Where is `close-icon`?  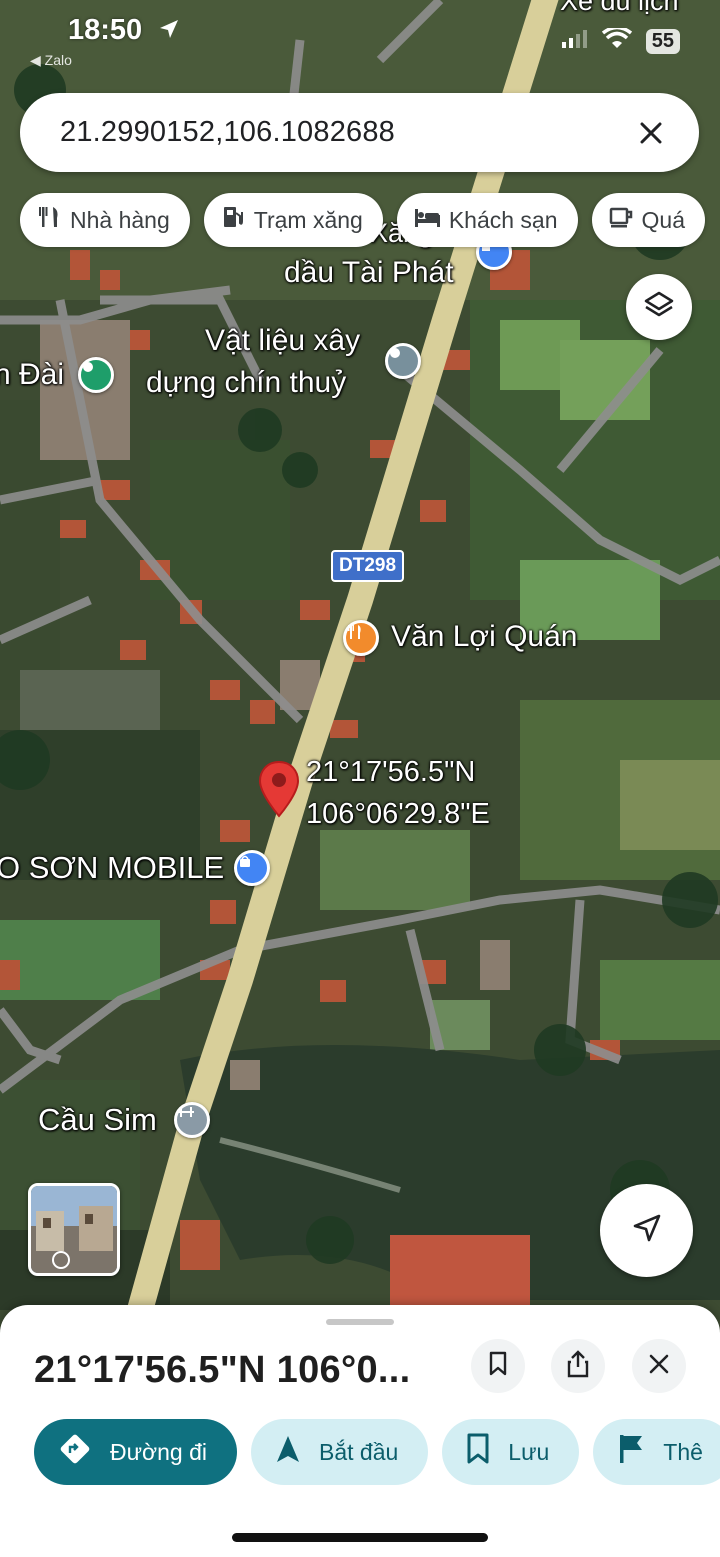 close-icon is located at coordinates (659, 1366).